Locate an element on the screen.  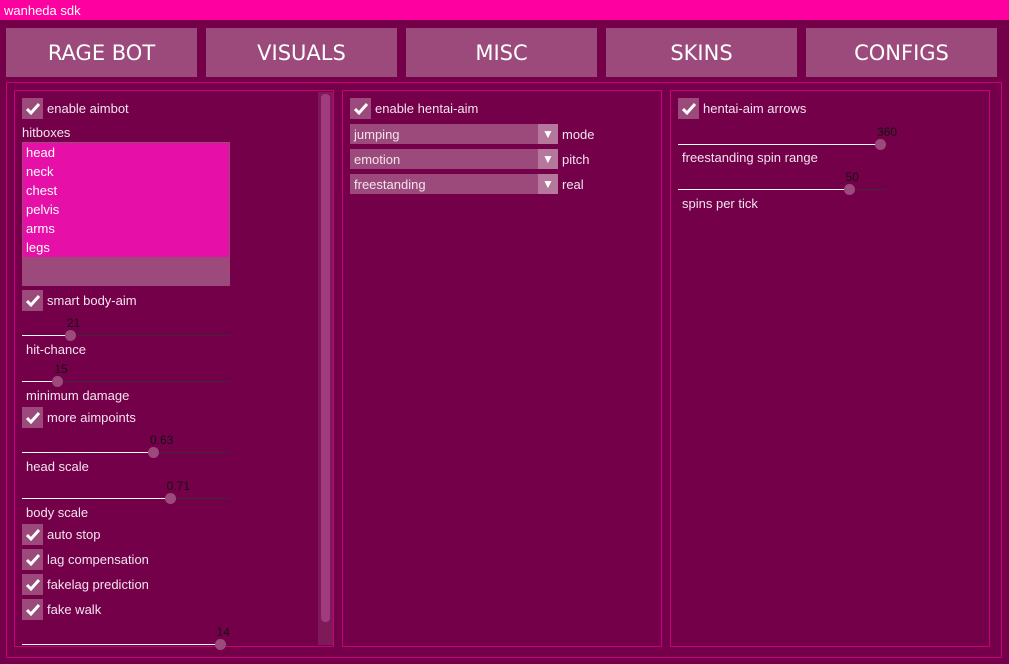
hitboxes-label: hitboxes is located at coordinates (46, 132).